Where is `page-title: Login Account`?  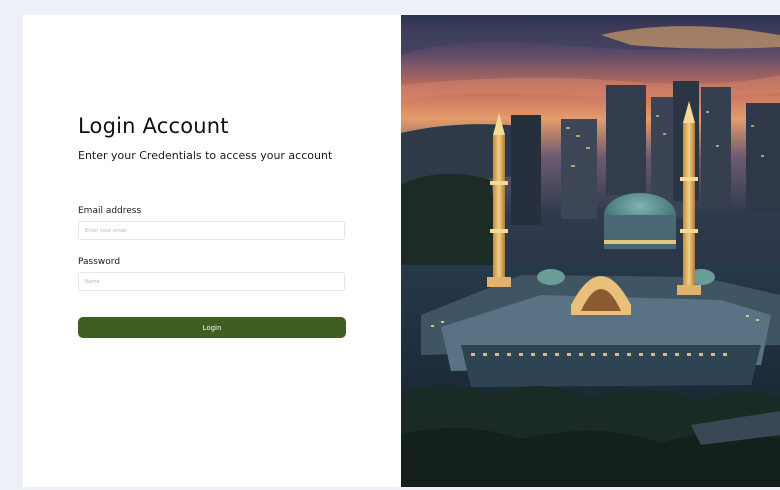 page-title: Login Account is located at coordinates (153, 126).